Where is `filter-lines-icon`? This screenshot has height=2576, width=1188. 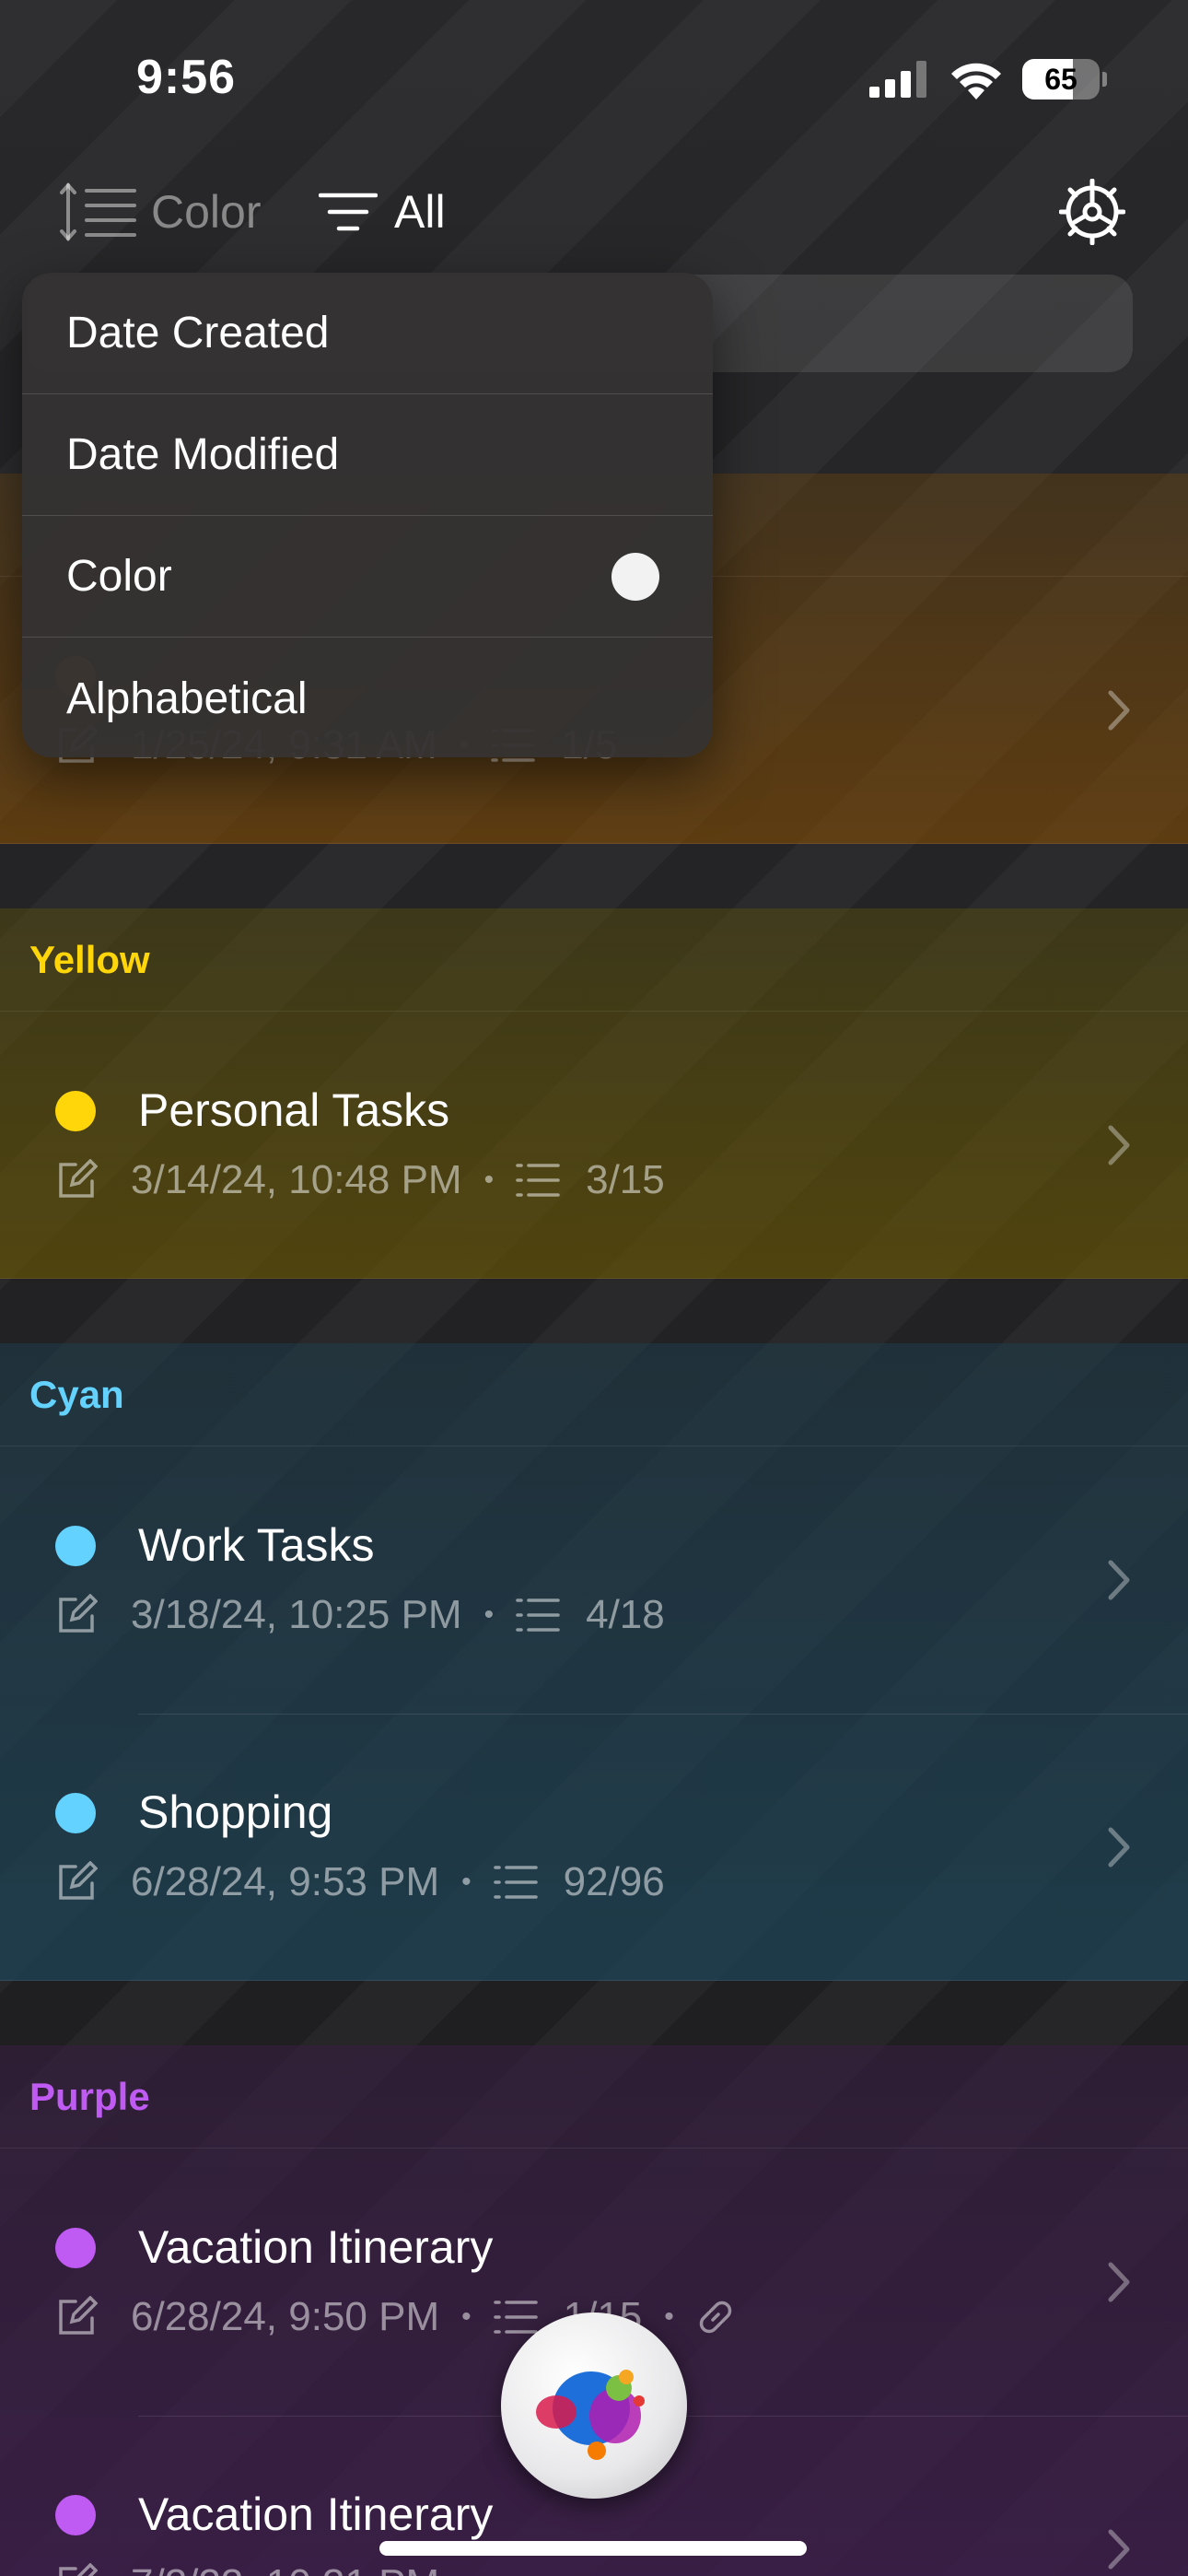
filter-lines-icon is located at coordinates (348, 212).